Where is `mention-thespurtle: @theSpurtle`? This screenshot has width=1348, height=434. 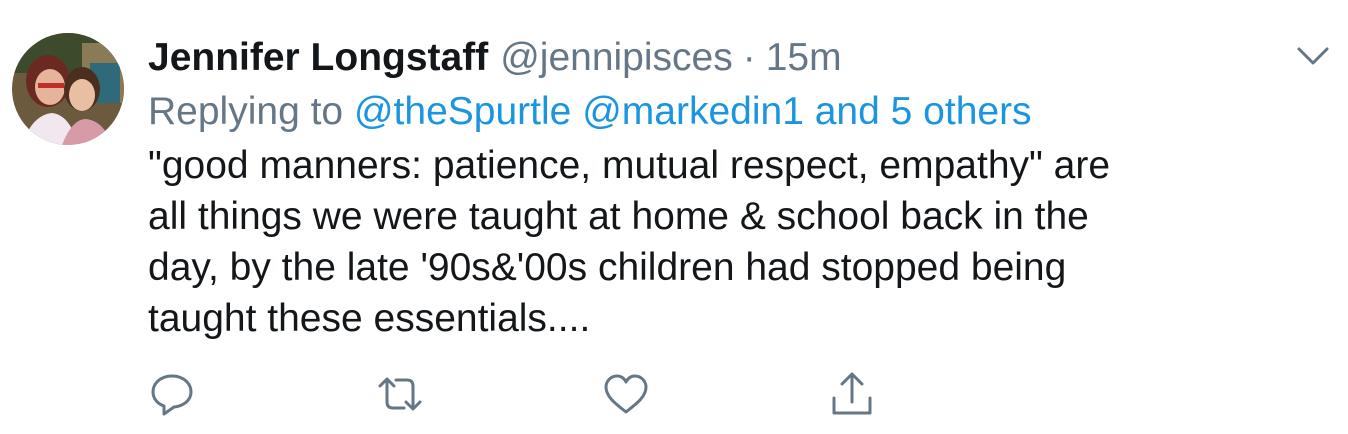 mention-thespurtle: @theSpurtle is located at coordinates (462, 111).